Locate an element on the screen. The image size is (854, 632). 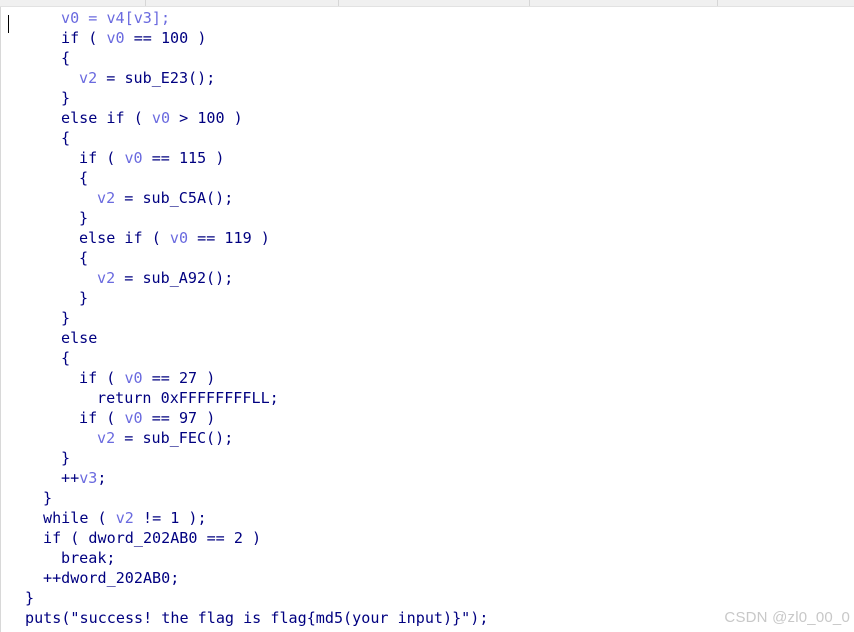
code-line: else is located at coordinates (79, 338).